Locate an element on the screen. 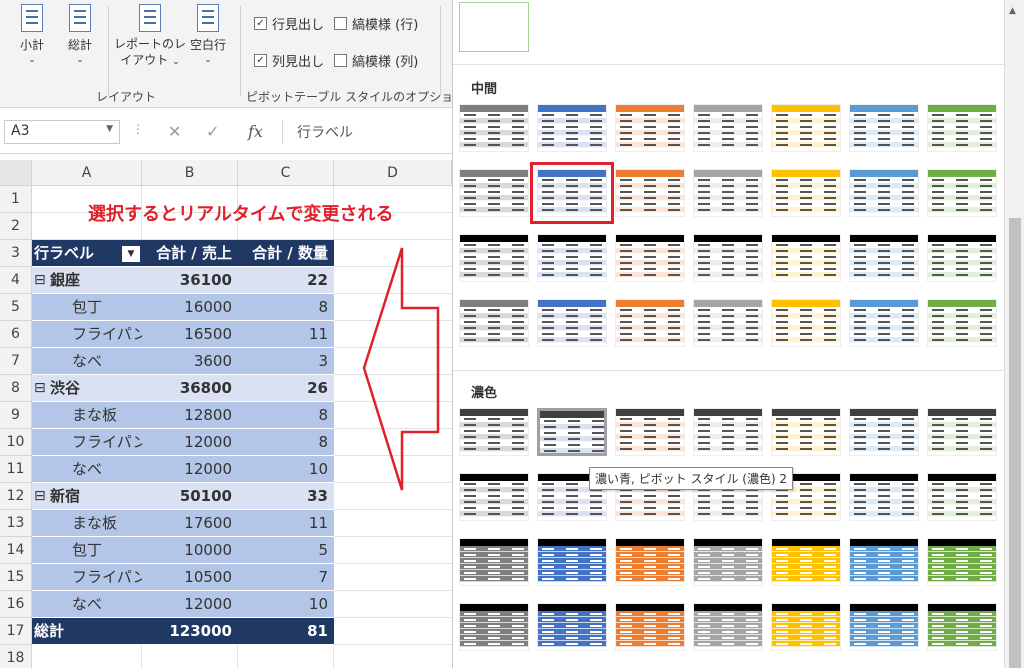 The width and height of the screenshot is (1024, 668). column-header-C: C is located at coordinates (286, 173).